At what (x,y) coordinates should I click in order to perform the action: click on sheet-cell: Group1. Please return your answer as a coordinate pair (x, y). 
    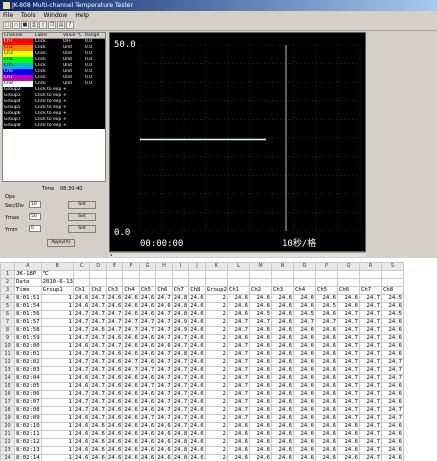
    Looking at the image, I should click on (57, 290).